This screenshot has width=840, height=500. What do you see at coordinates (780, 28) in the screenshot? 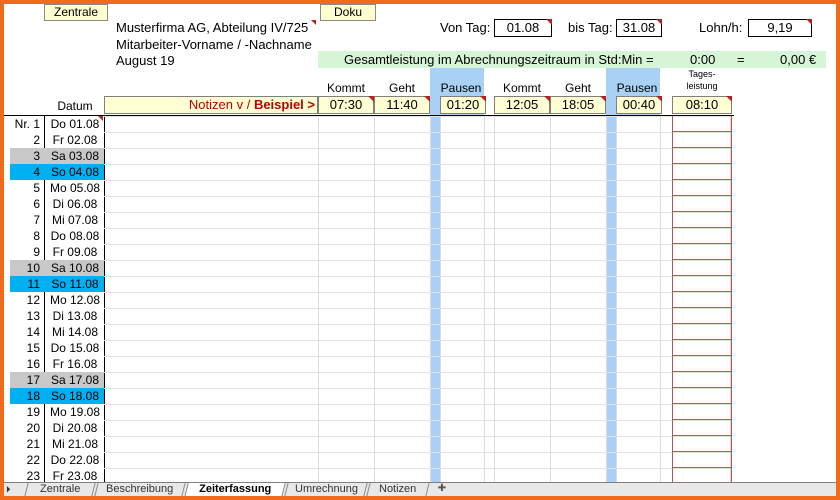
I see `hourly-rate-field: 9,19` at bounding box center [780, 28].